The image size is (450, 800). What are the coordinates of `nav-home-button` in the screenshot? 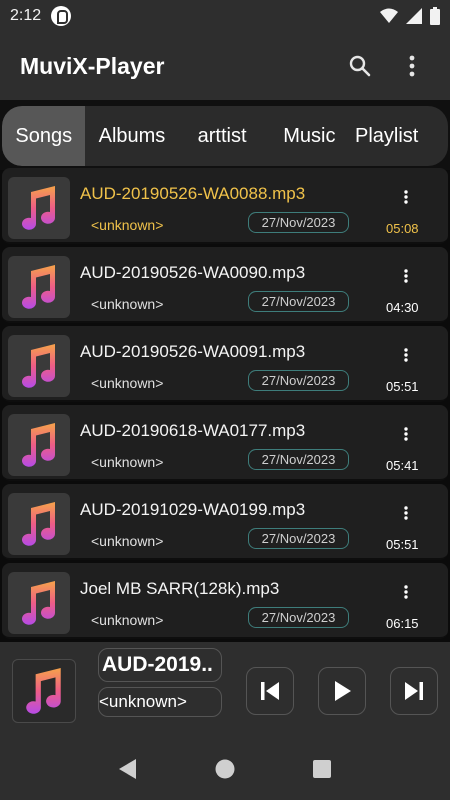 It's located at (225, 769).